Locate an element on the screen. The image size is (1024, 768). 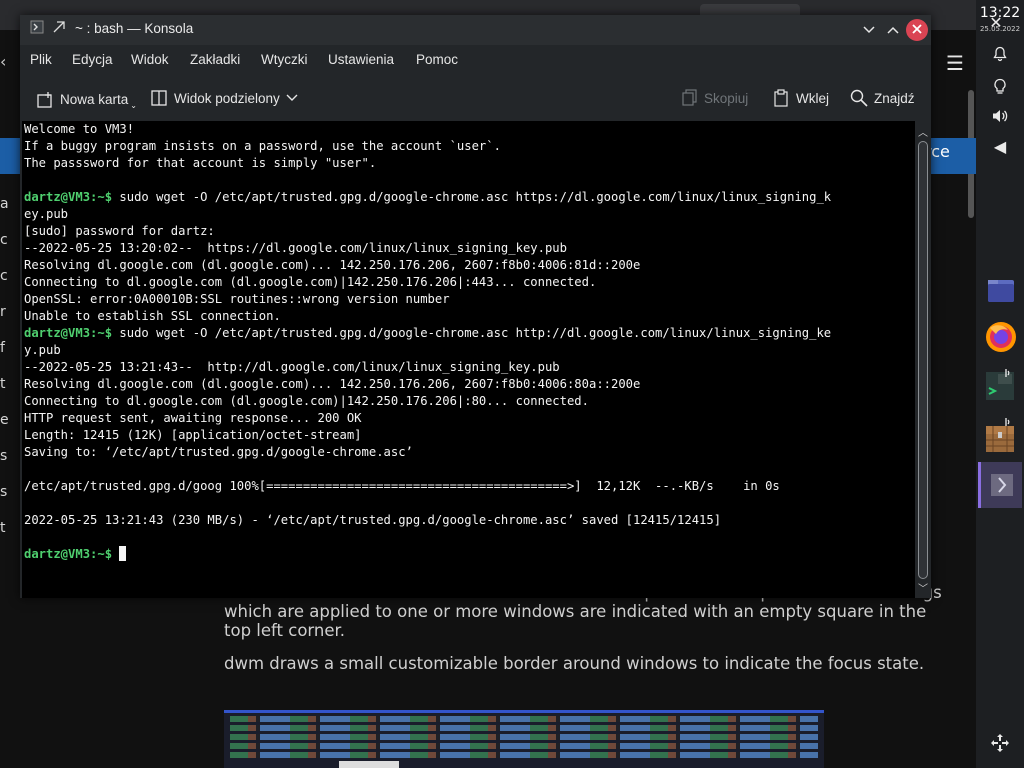
find-button: Znajdź is located at coordinates (882, 98).